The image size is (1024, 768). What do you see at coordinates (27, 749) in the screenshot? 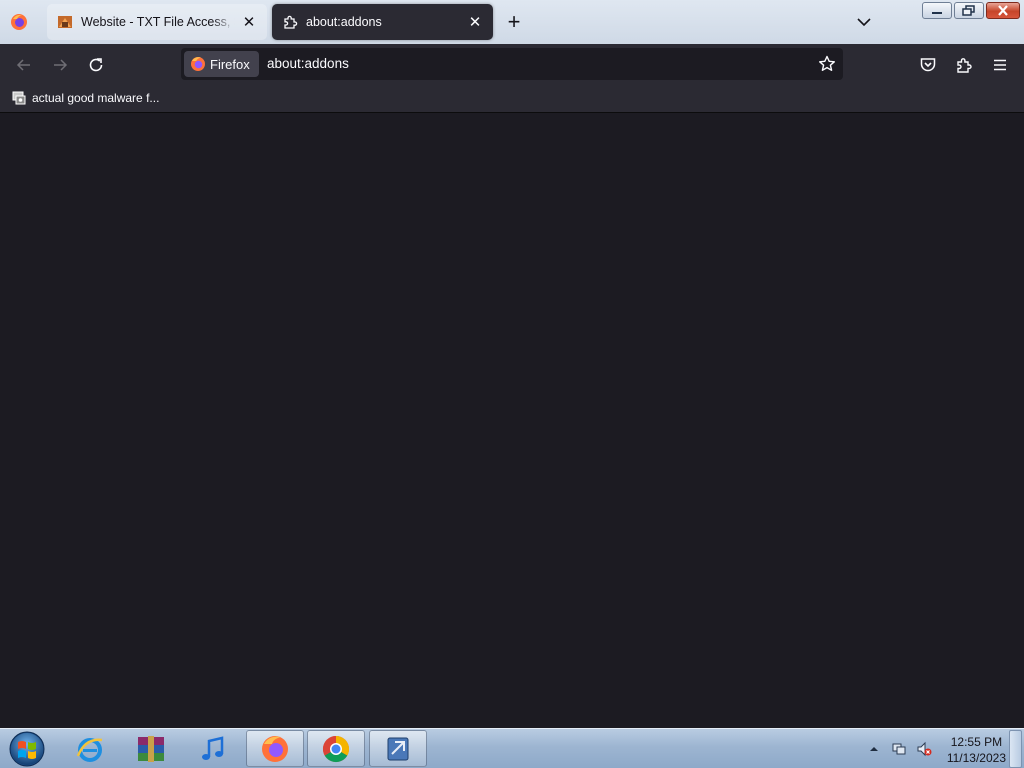
I see `start-button` at bounding box center [27, 749].